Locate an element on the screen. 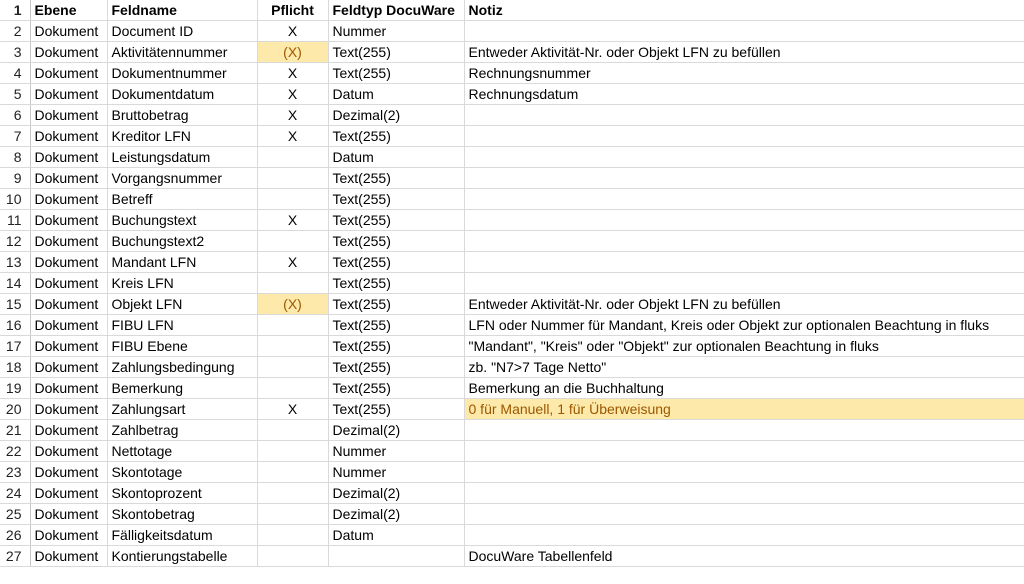  cell-feldname: Skontobetrag is located at coordinates (182, 514).